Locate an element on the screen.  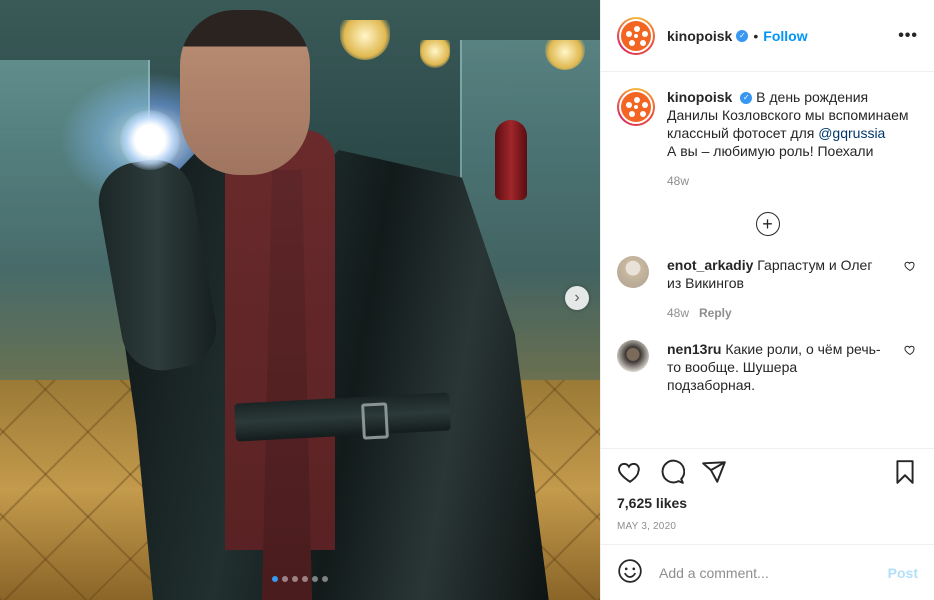
account-username: kinopoisk is located at coordinates (699, 36).